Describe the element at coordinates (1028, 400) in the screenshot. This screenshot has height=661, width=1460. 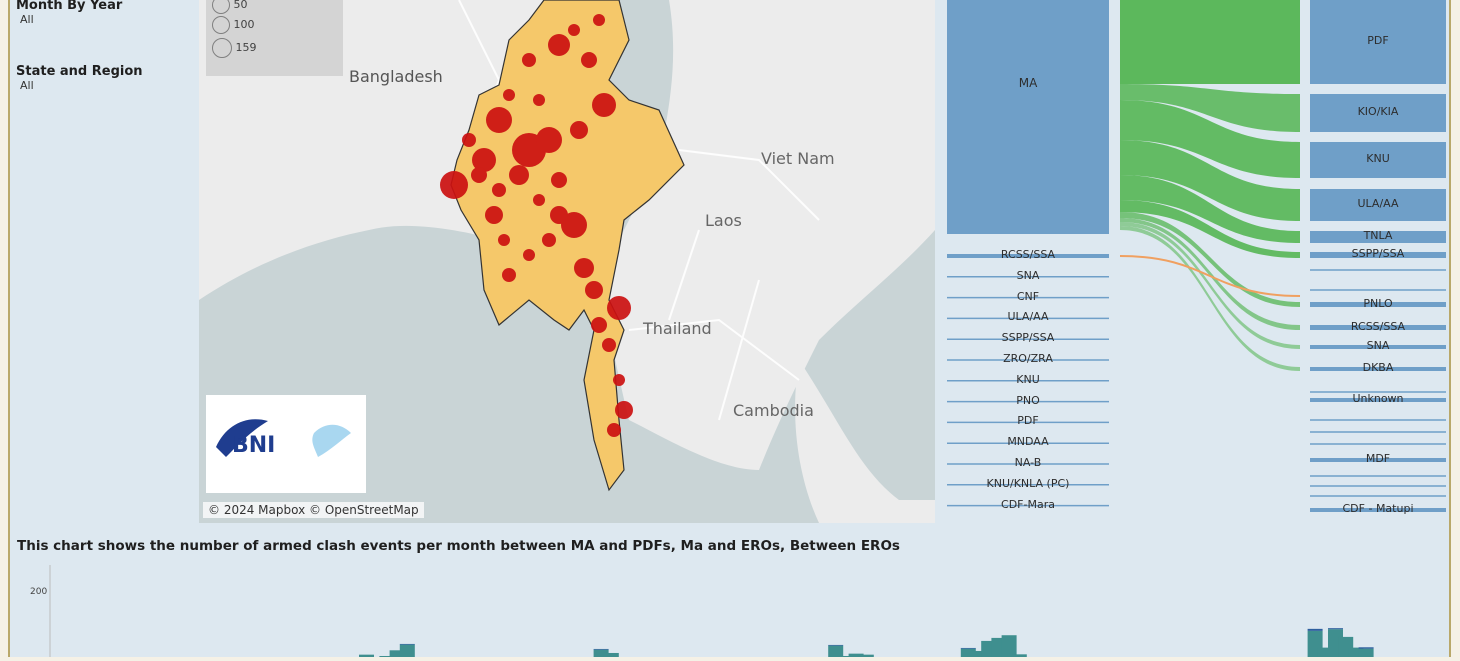
I see `left-node-label: PNO` at that location.